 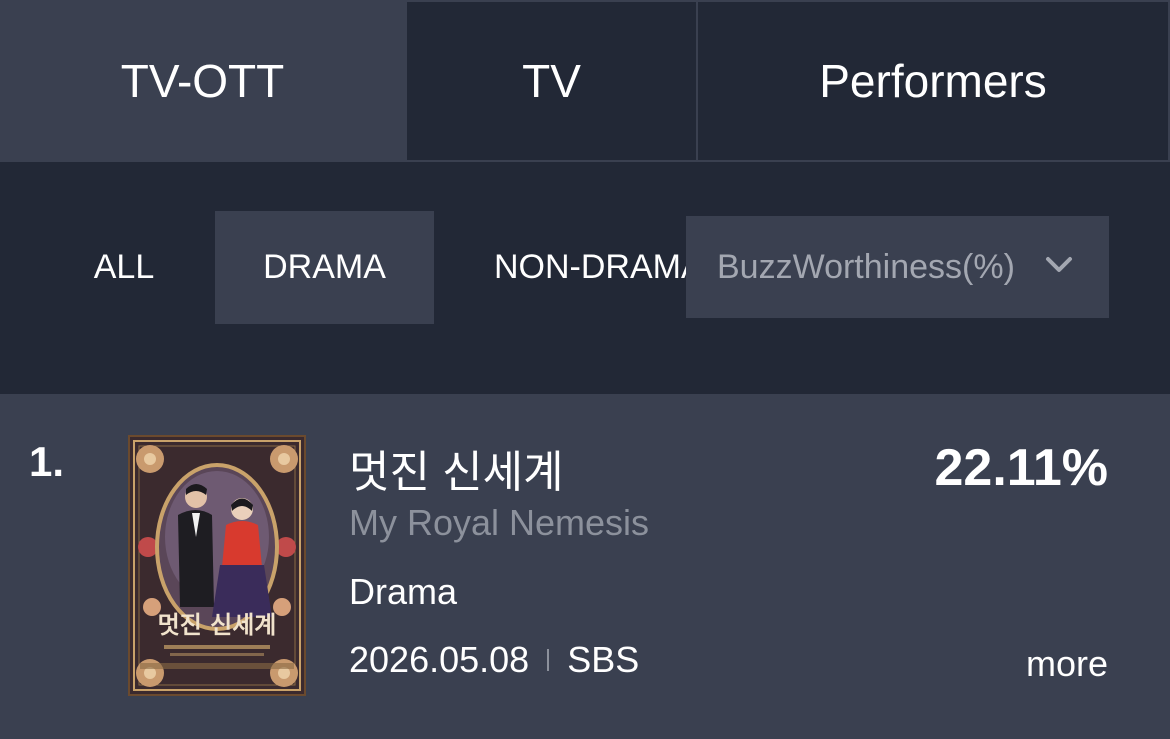 What do you see at coordinates (548, 660) in the screenshot?
I see `meta-divider` at bounding box center [548, 660].